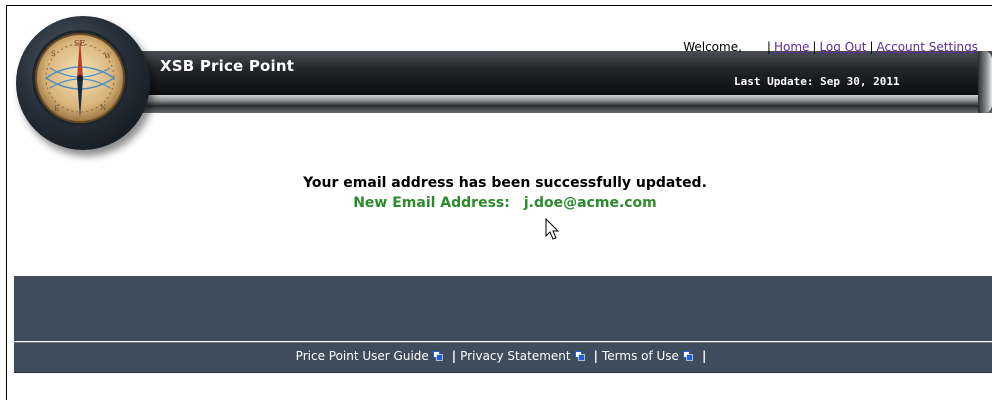 The height and width of the screenshot is (400, 992). Describe the element at coordinates (80, 78) in the screenshot. I see `compass-icon: SE S W E N` at that location.